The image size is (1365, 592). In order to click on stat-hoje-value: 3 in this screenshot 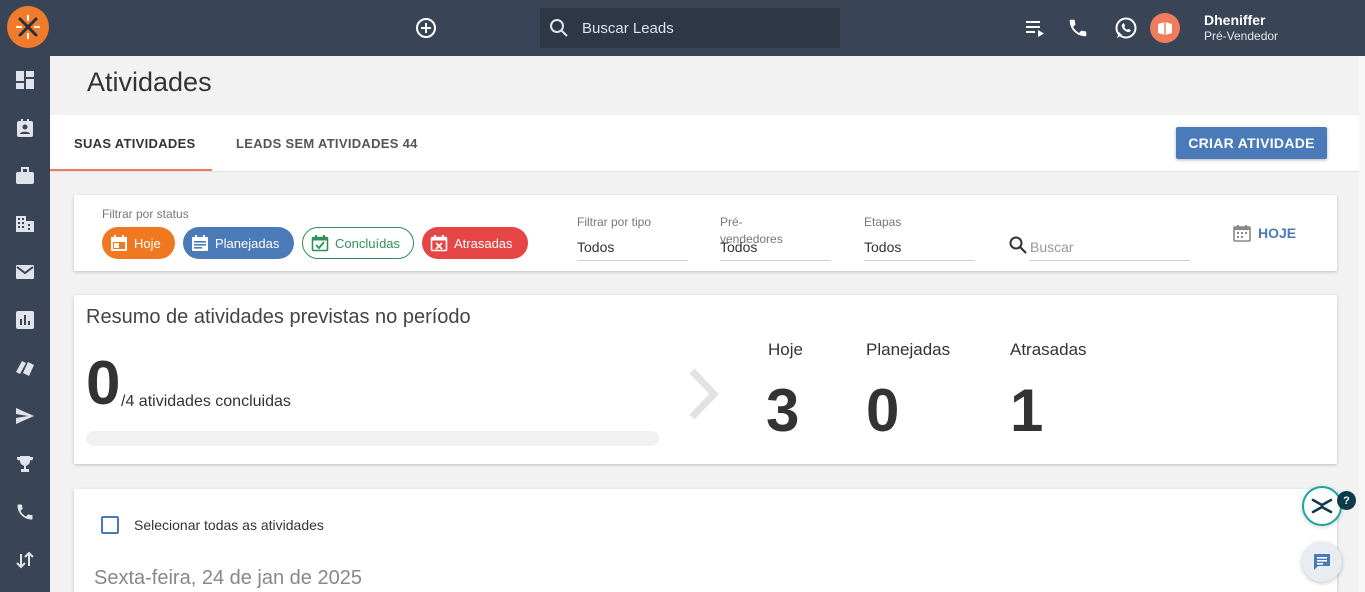, I will do `click(783, 410)`.